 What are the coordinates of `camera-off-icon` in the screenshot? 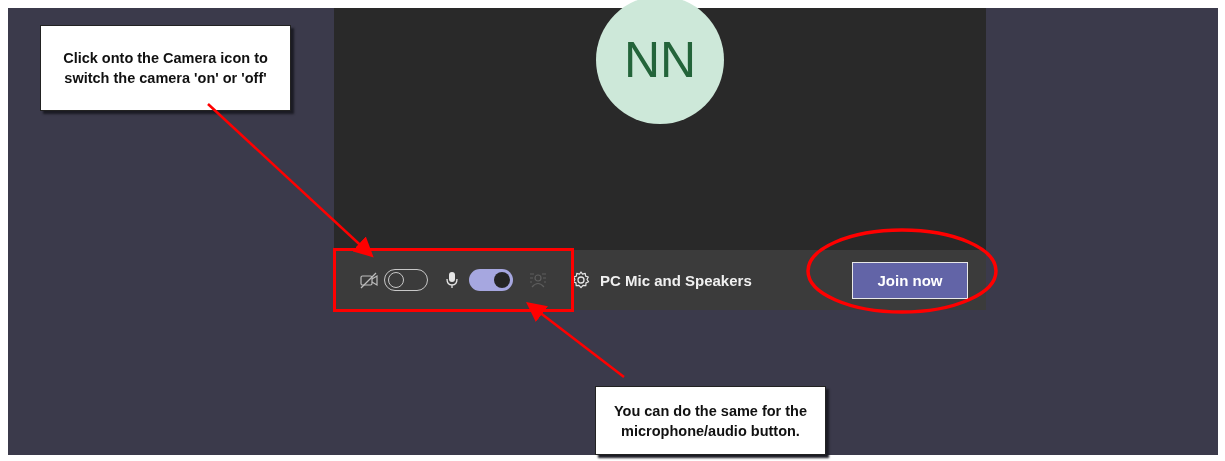 It's located at (369, 280).